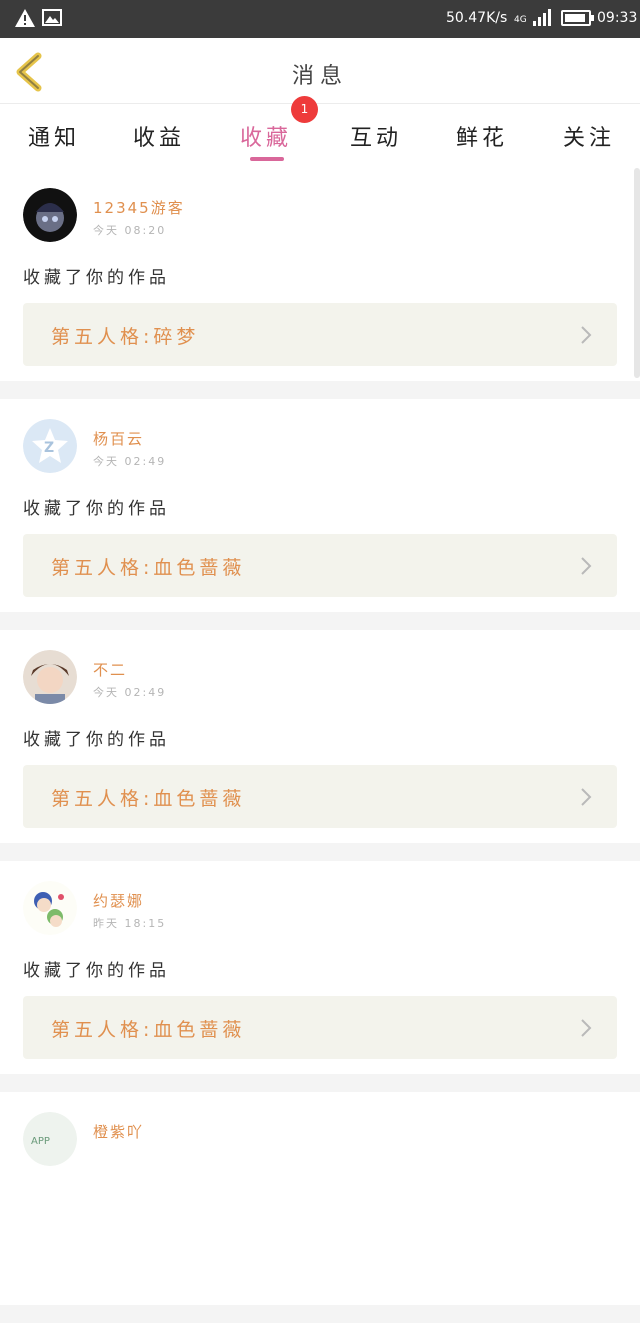  I want to click on username: 不二, so click(110, 669).